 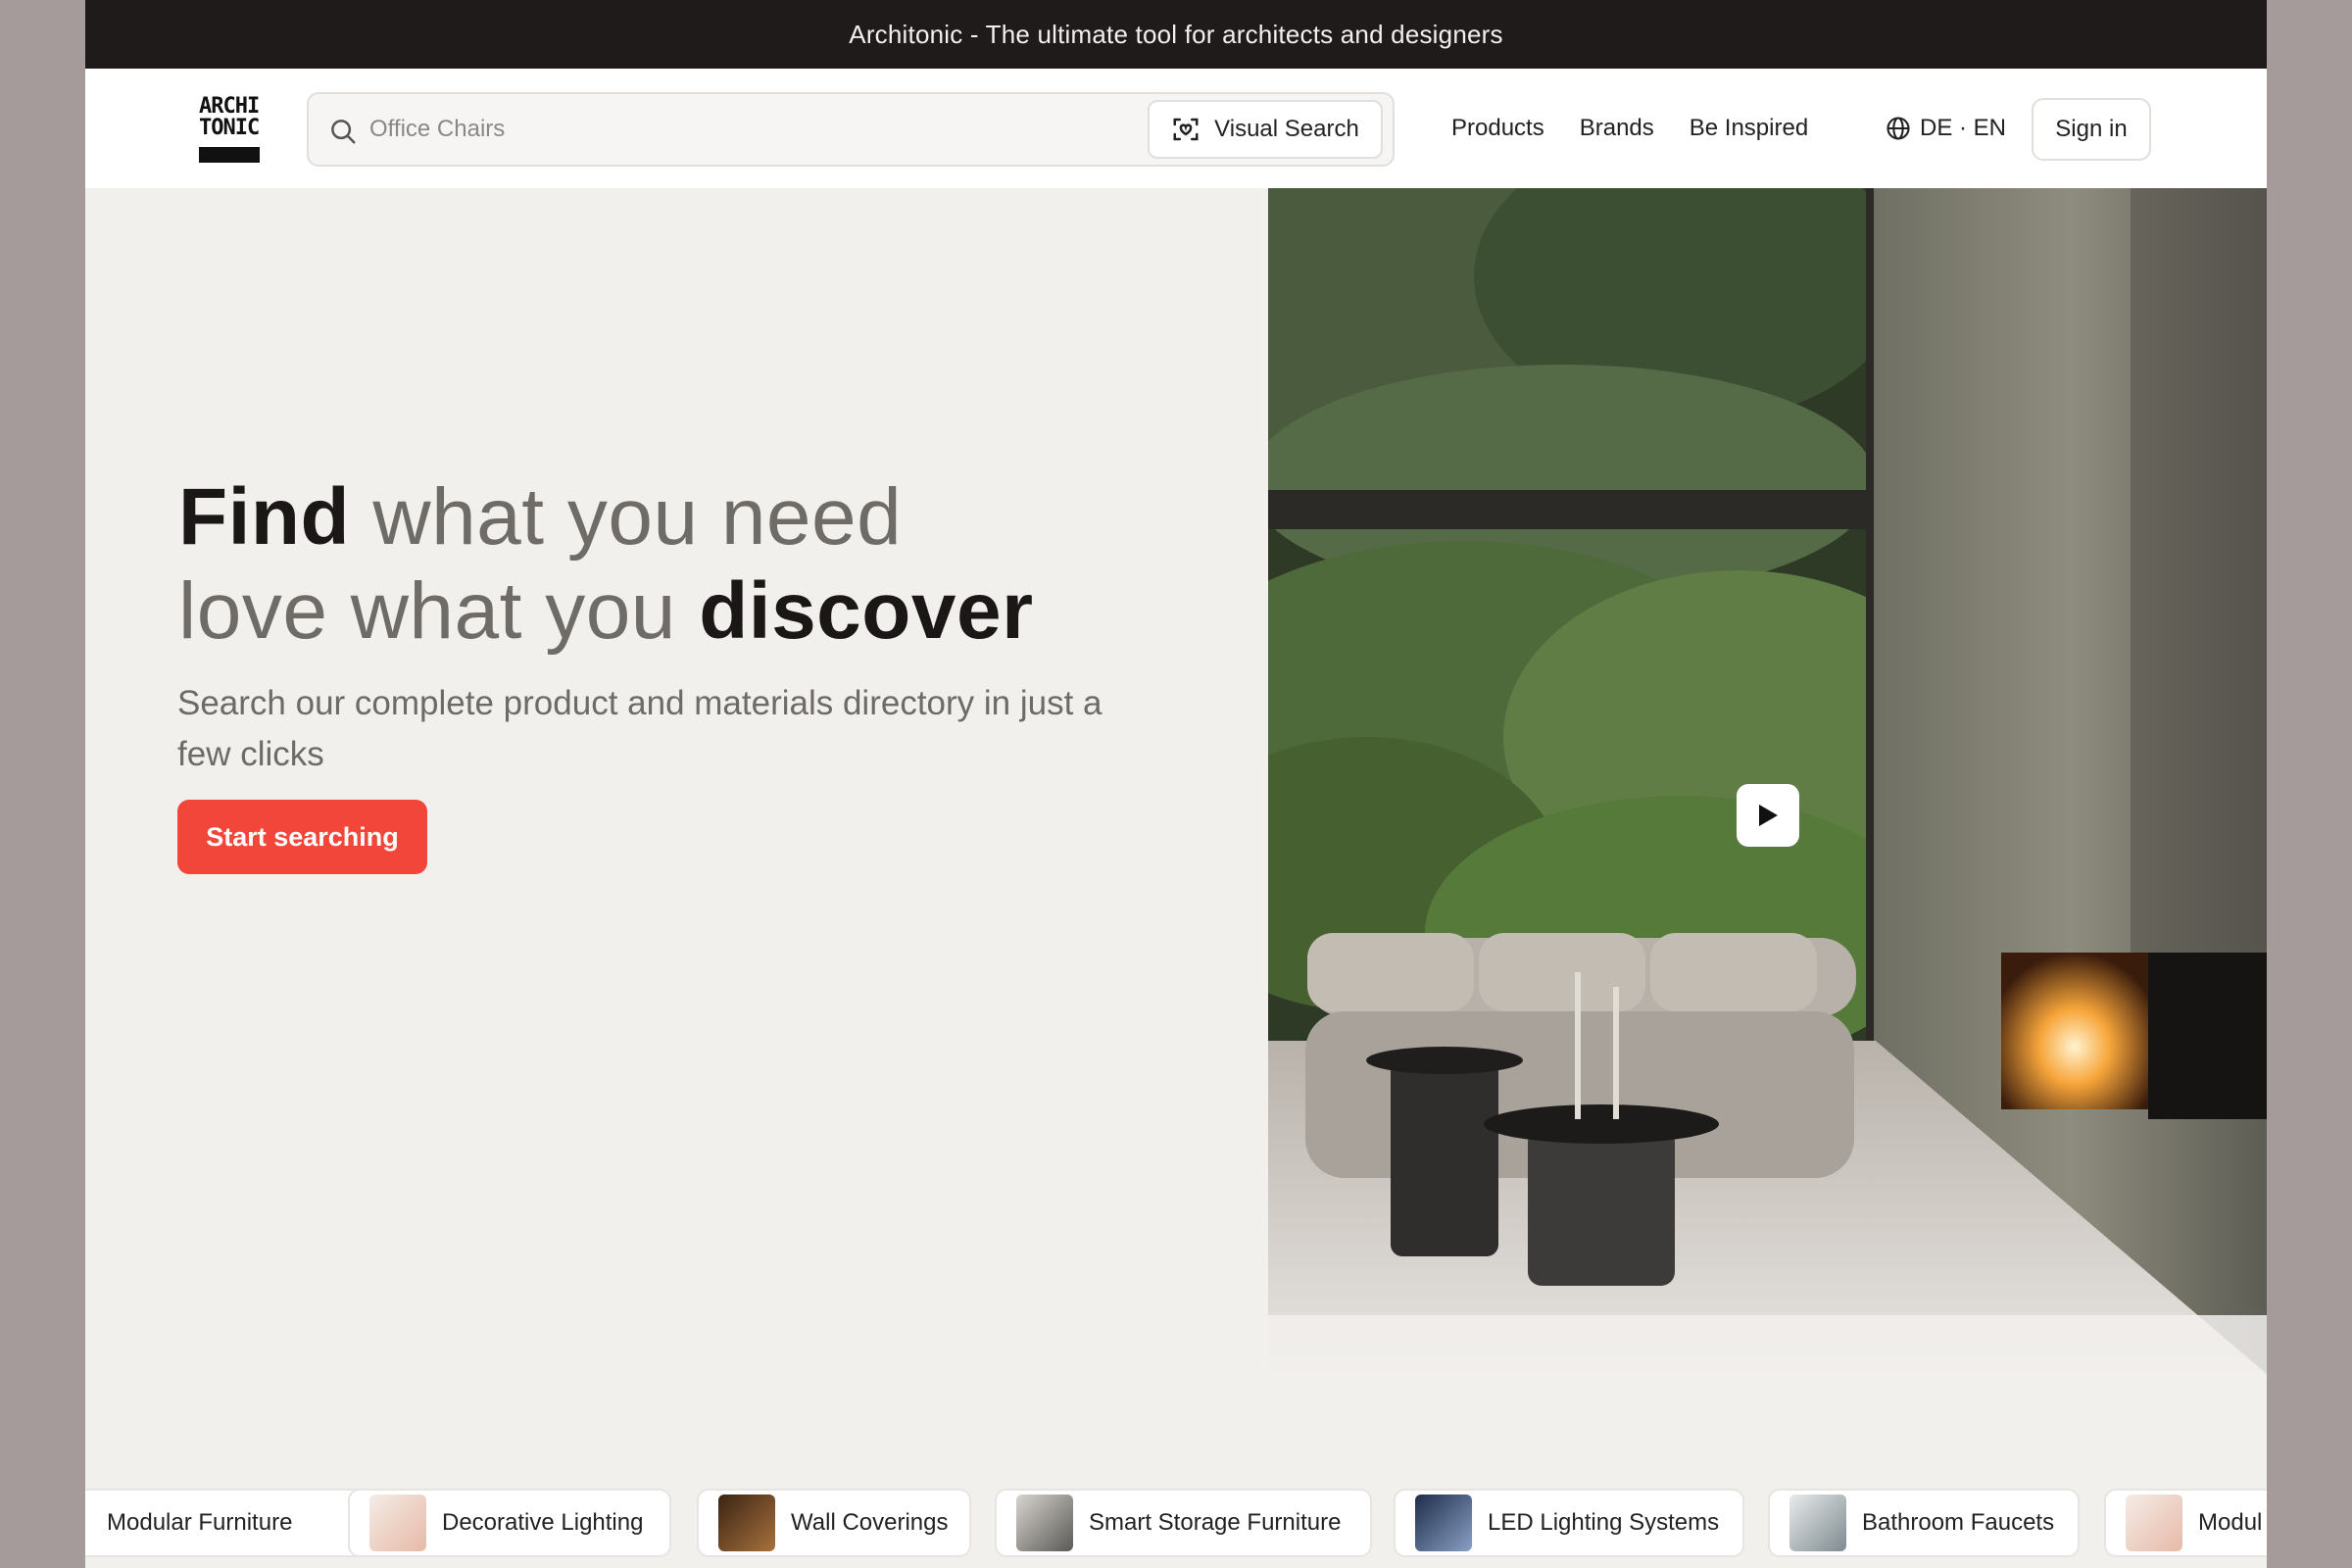 What do you see at coordinates (1958, 1522) in the screenshot?
I see `chip-label: Bathroom Faucets` at bounding box center [1958, 1522].